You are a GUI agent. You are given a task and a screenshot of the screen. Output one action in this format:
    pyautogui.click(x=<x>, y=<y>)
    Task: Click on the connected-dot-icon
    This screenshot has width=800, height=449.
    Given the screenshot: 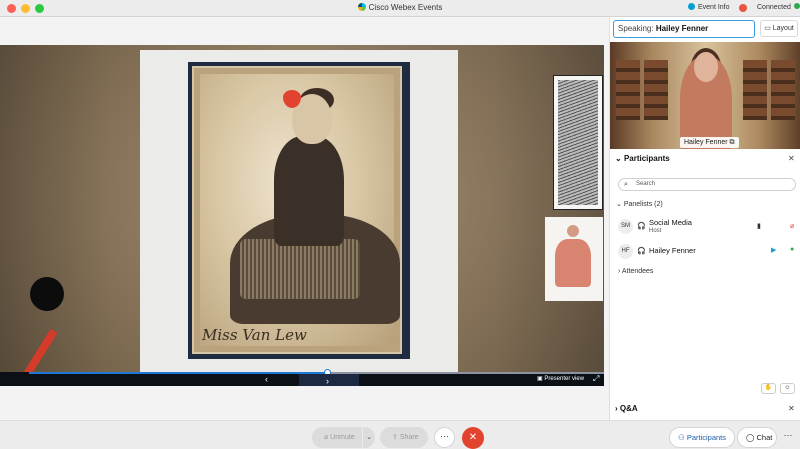 What is the action you would take?
    pyautogui.click(x=796, y=6)
    